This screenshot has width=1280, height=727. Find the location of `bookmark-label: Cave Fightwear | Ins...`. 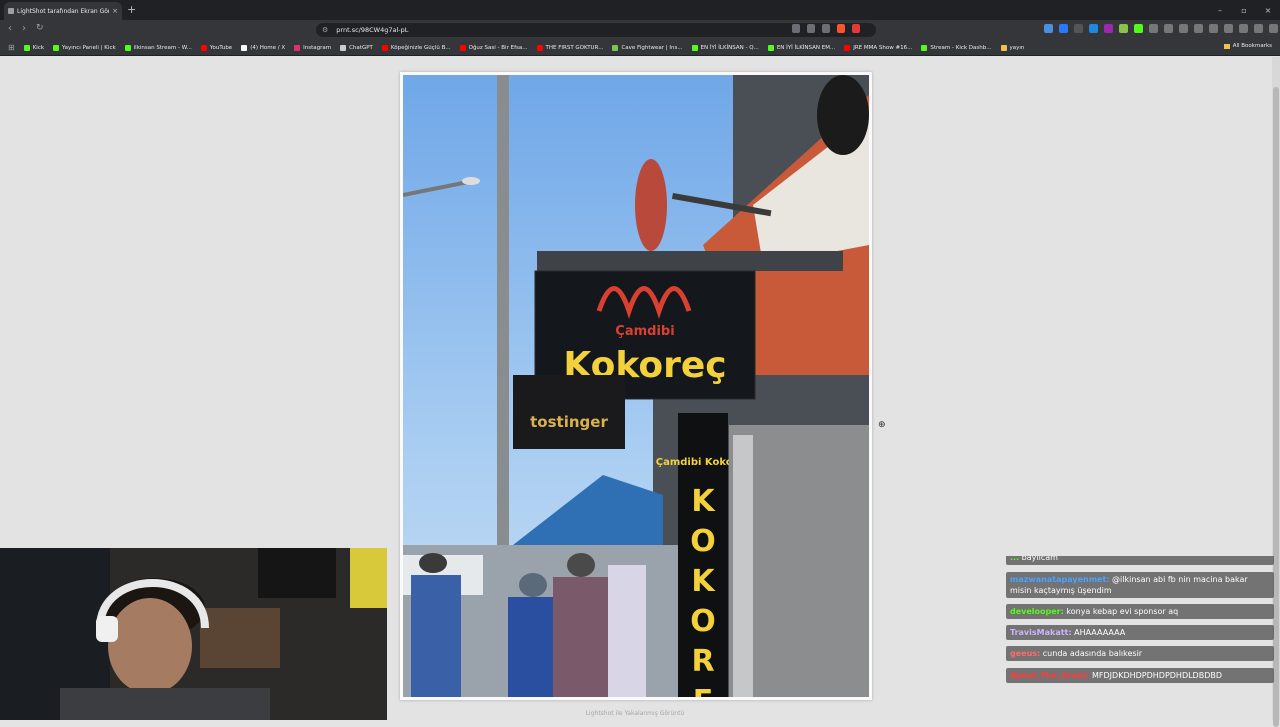

bookmark-label: Cave Fightwear | Ins... is located at coordinates (652, 47).